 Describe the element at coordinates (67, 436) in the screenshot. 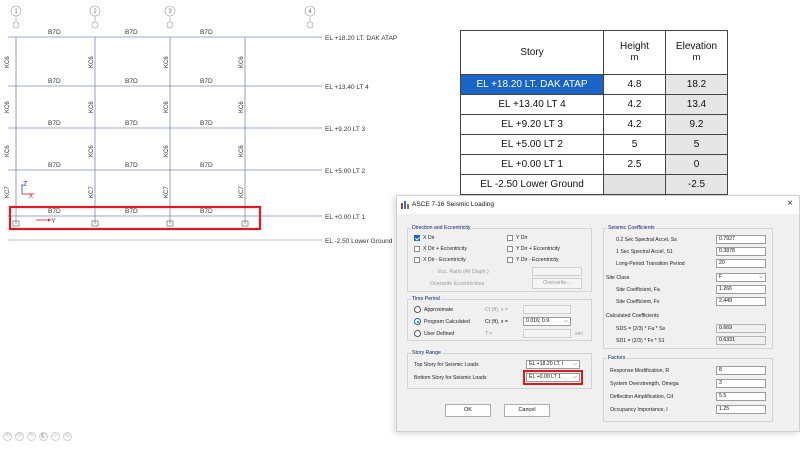

I see `zoom-out-icon: ⊖` at that location.